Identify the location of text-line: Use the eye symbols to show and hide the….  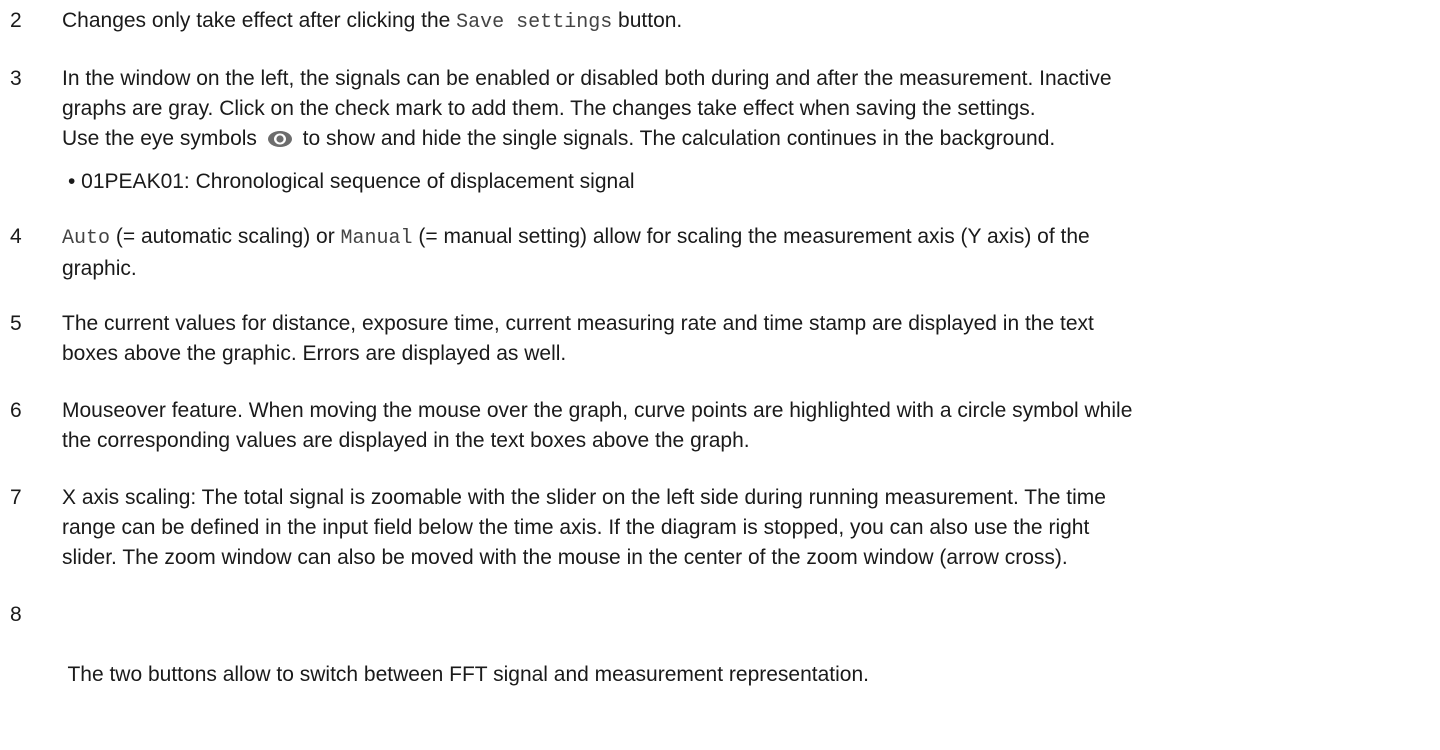
(748, 140).